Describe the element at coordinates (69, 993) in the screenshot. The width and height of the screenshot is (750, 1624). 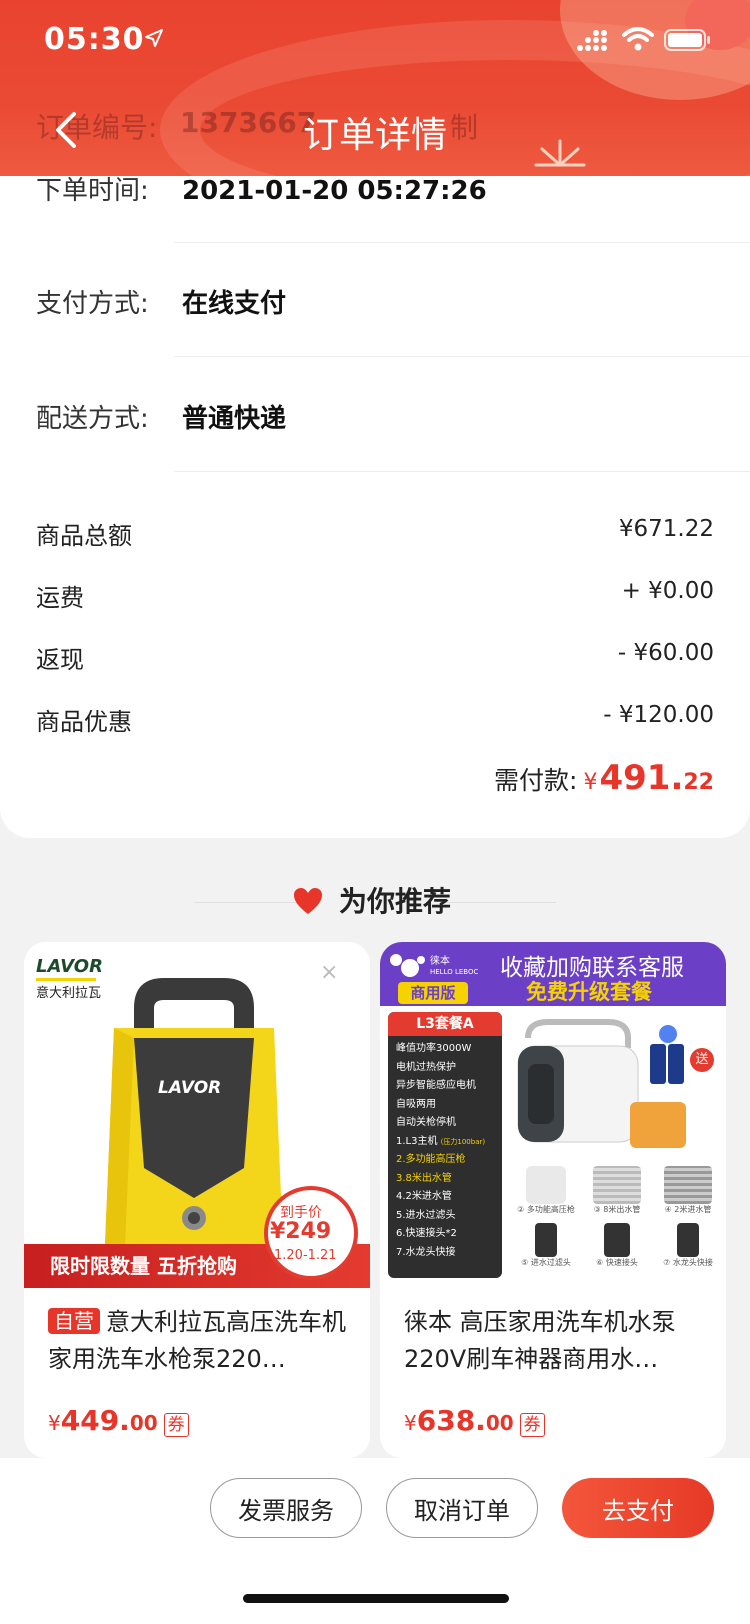
I see `brand-logo-cn: 意大利拉瓦` at that location.